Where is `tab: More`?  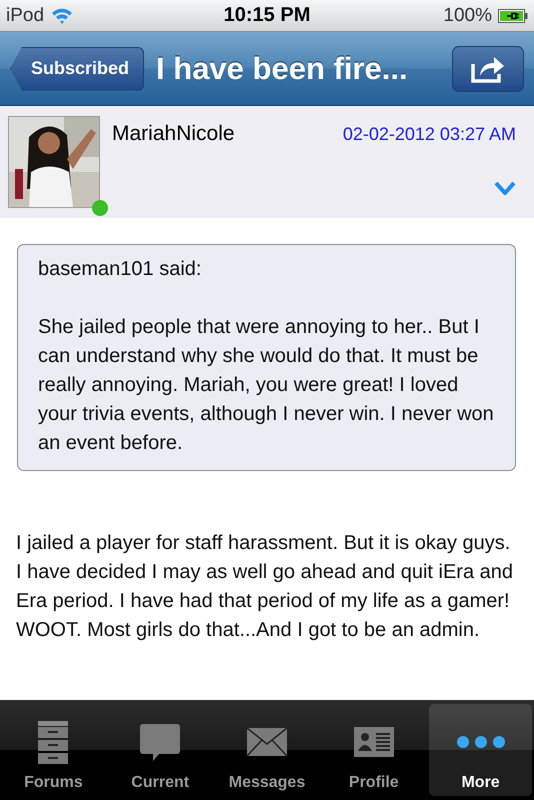
tab: More is located at coordinates (480, 750).